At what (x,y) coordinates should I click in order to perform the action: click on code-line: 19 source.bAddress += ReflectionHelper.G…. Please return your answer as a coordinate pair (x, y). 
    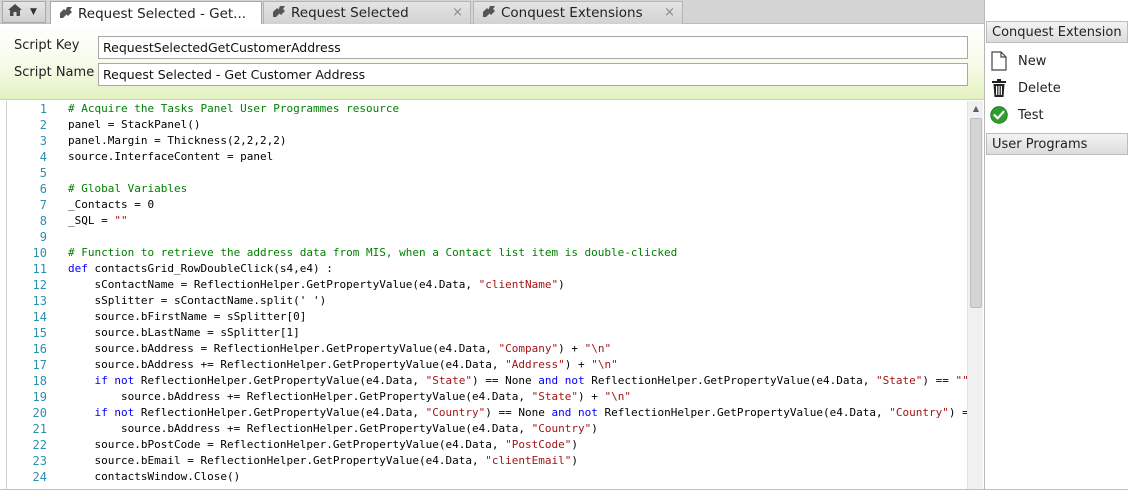
    Looking at the image, I should click on (487, 397).